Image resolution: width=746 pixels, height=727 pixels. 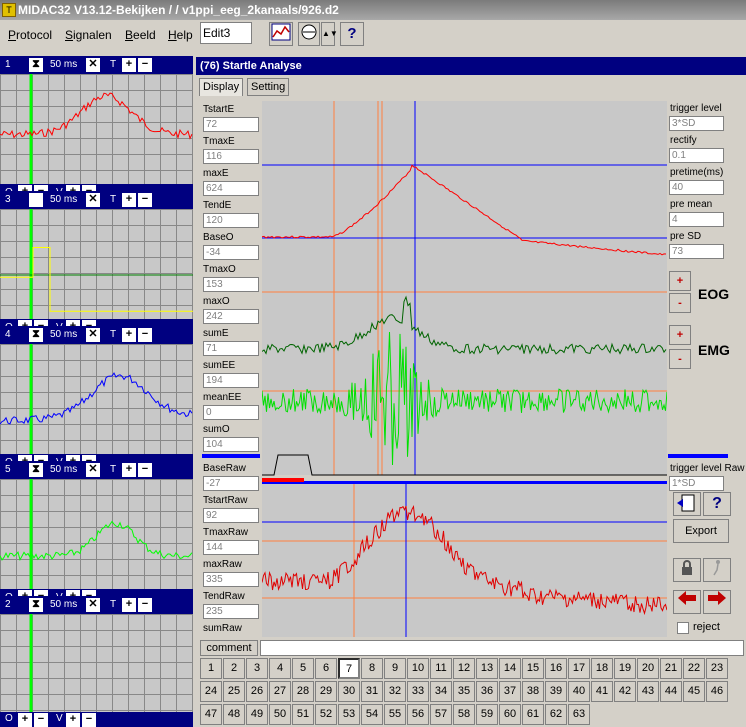 What do you see at coordinates (140, 35) in the screenshot?
I see `menu-beeld: Beeld` at bounding box center [140, 35].